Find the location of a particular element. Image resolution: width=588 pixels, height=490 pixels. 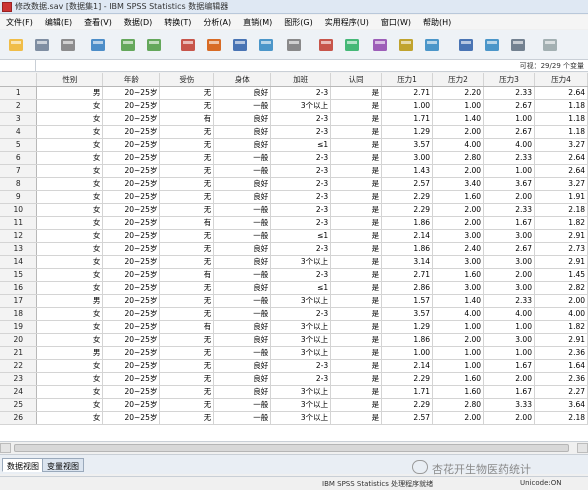

find-icon is located at coordinates (294, 45).